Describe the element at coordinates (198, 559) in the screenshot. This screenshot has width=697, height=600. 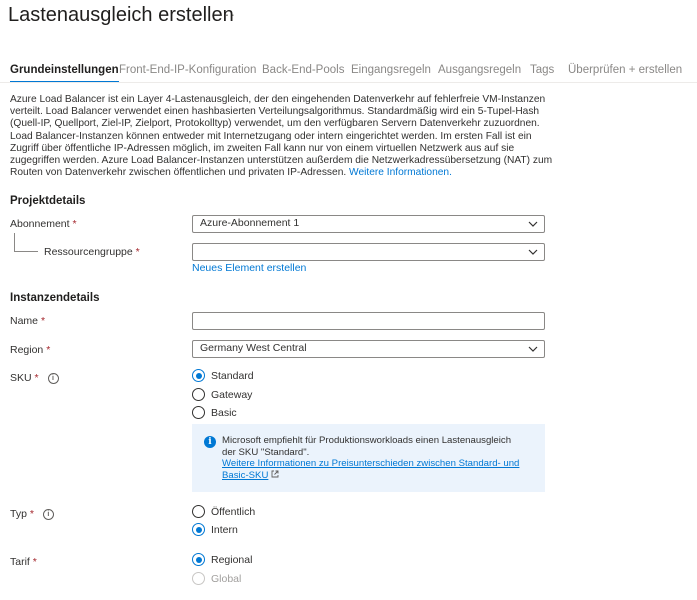
I see `tier-radio-regional` at that location.